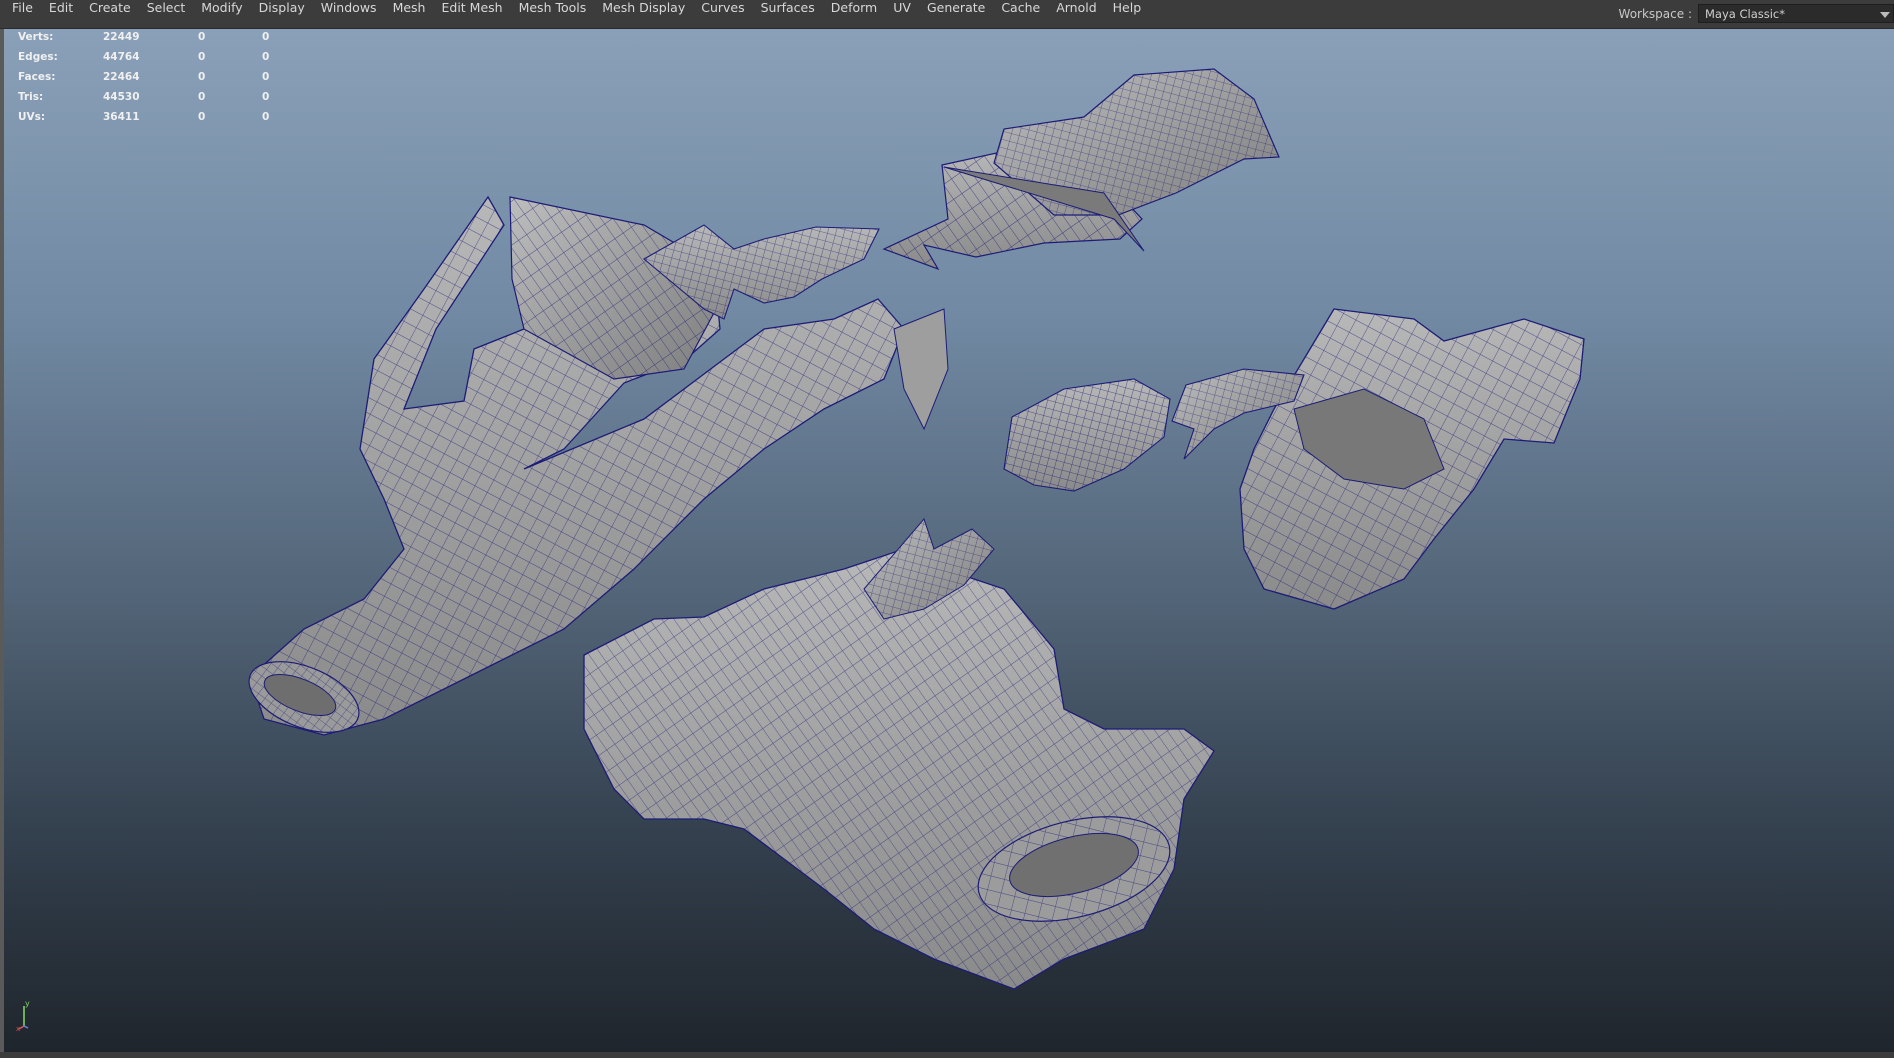 The image size is (1894, 1058). I want to click on mesh-piece-bottom, so click(899, 754).